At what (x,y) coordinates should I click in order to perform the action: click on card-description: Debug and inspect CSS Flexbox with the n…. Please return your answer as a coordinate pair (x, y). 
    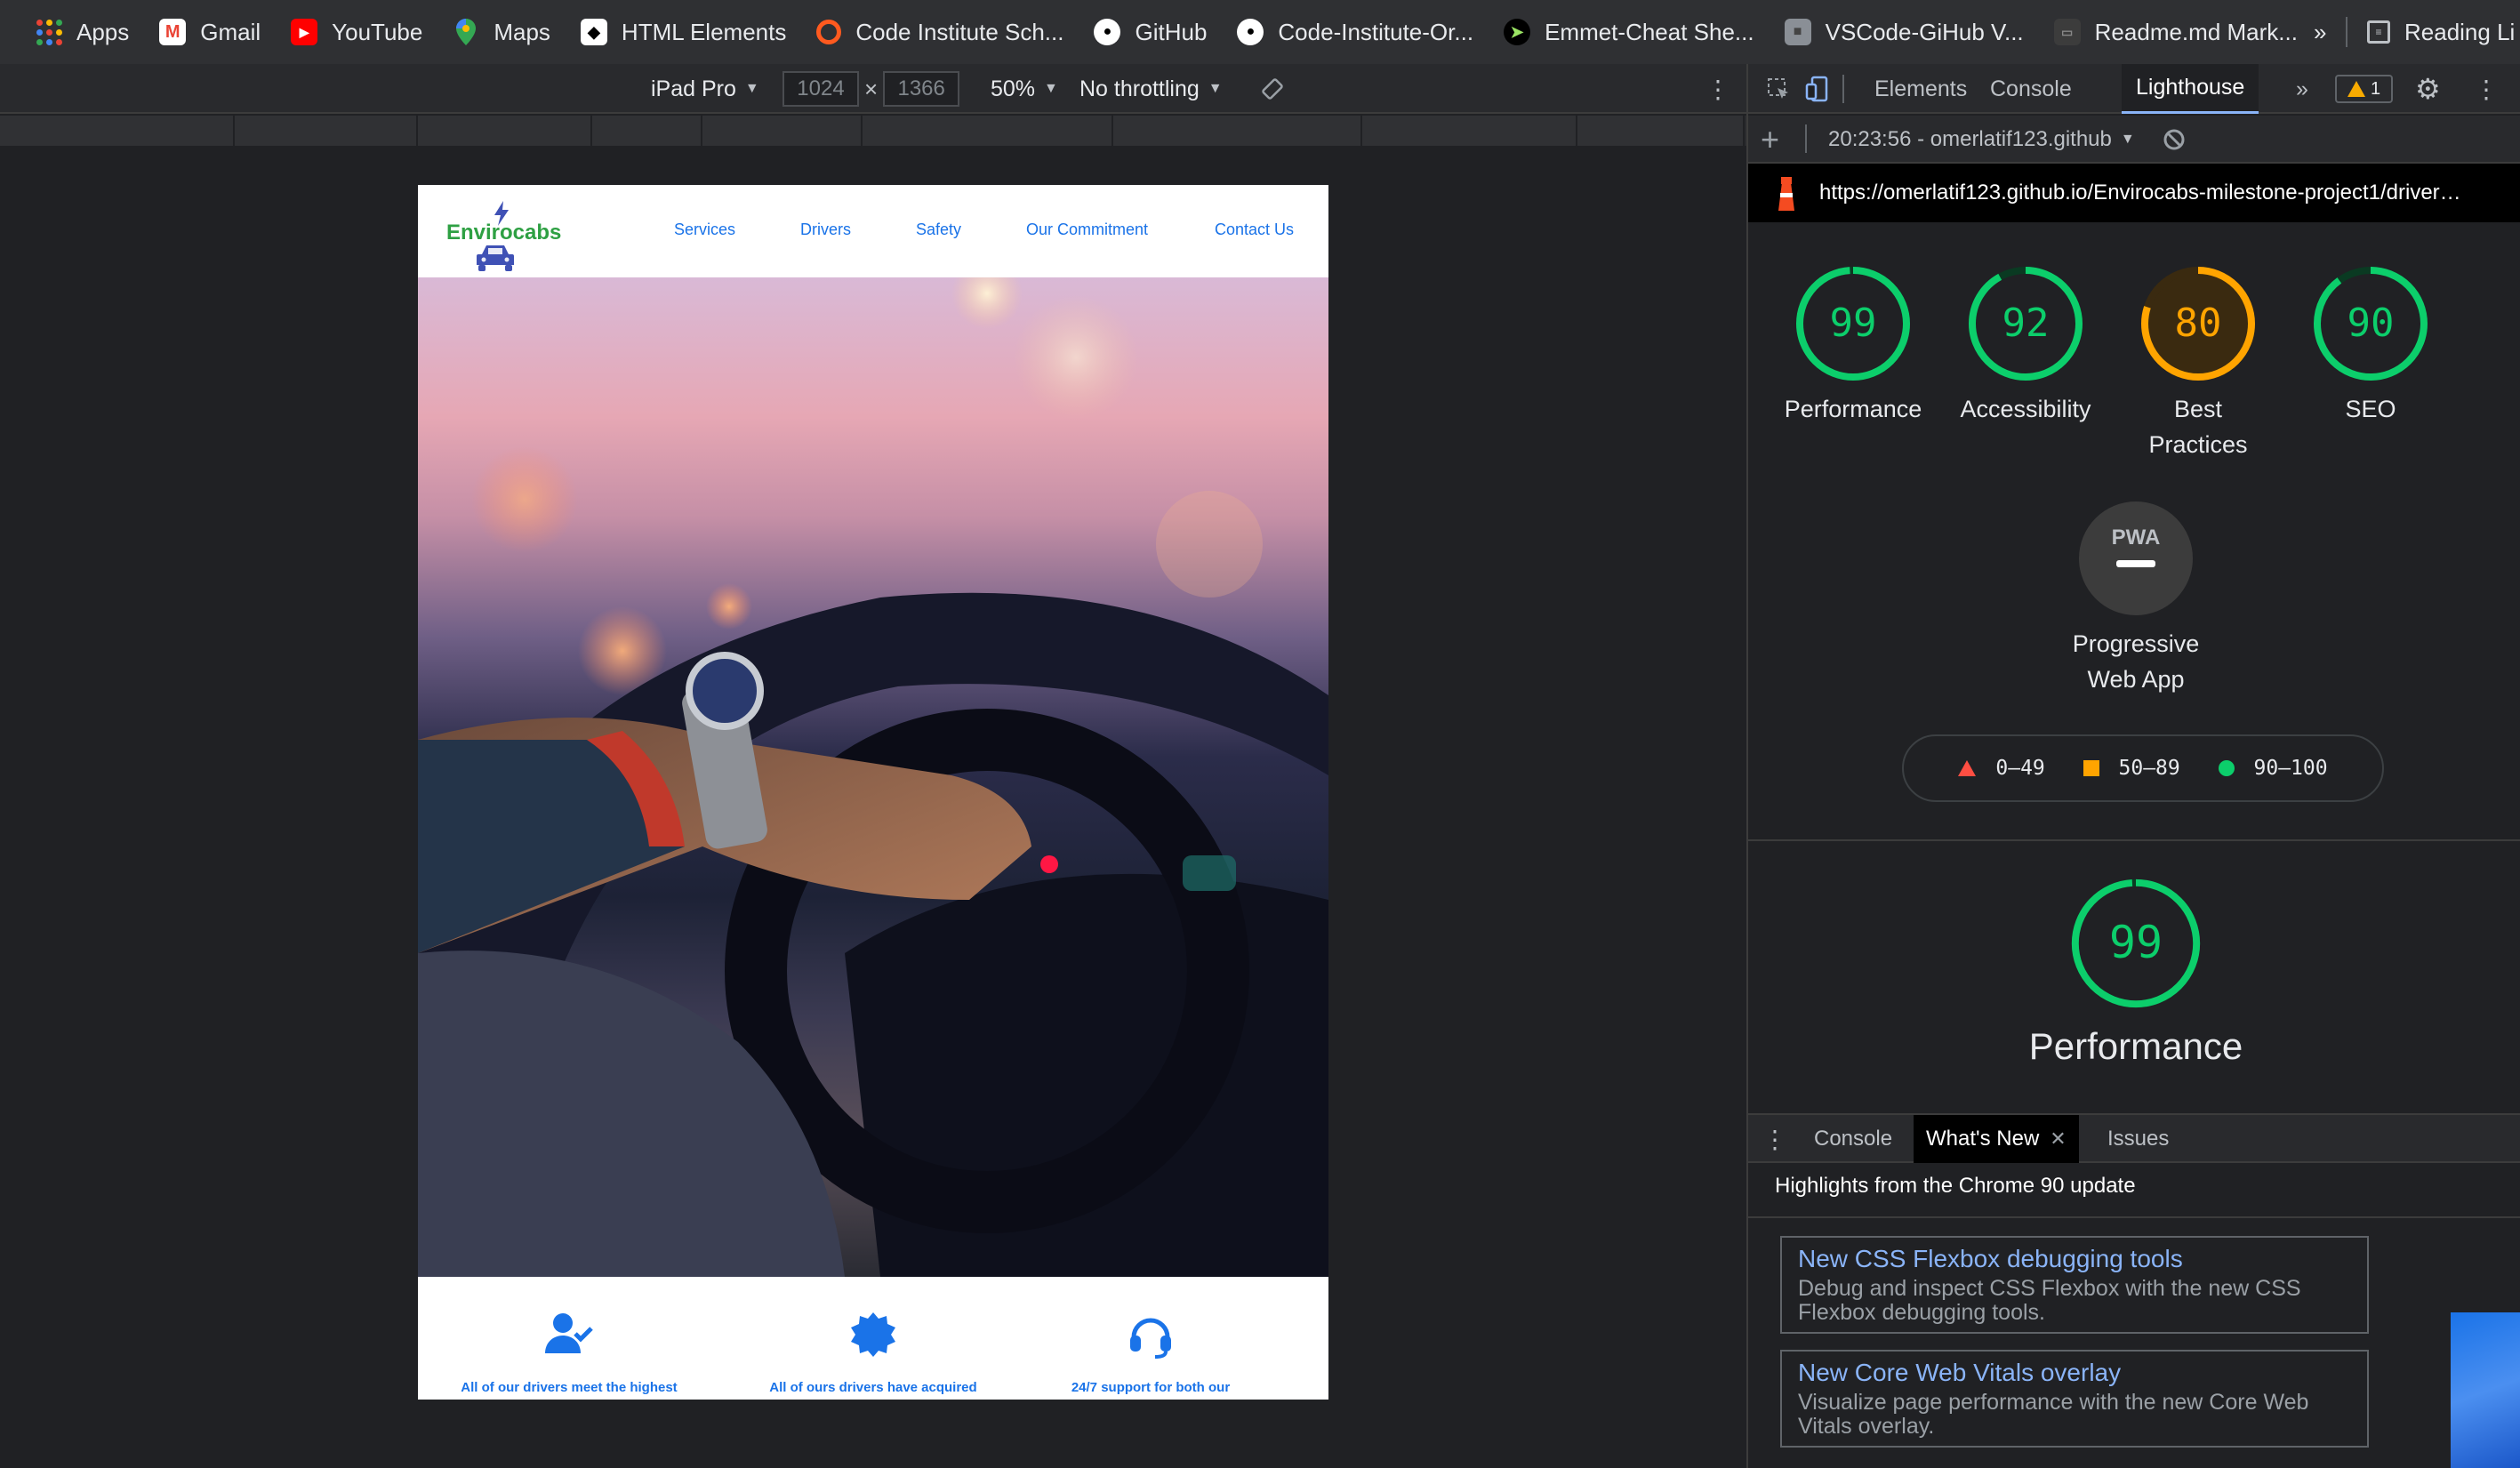
    Looking at the image, I should click on (2049, 1300).